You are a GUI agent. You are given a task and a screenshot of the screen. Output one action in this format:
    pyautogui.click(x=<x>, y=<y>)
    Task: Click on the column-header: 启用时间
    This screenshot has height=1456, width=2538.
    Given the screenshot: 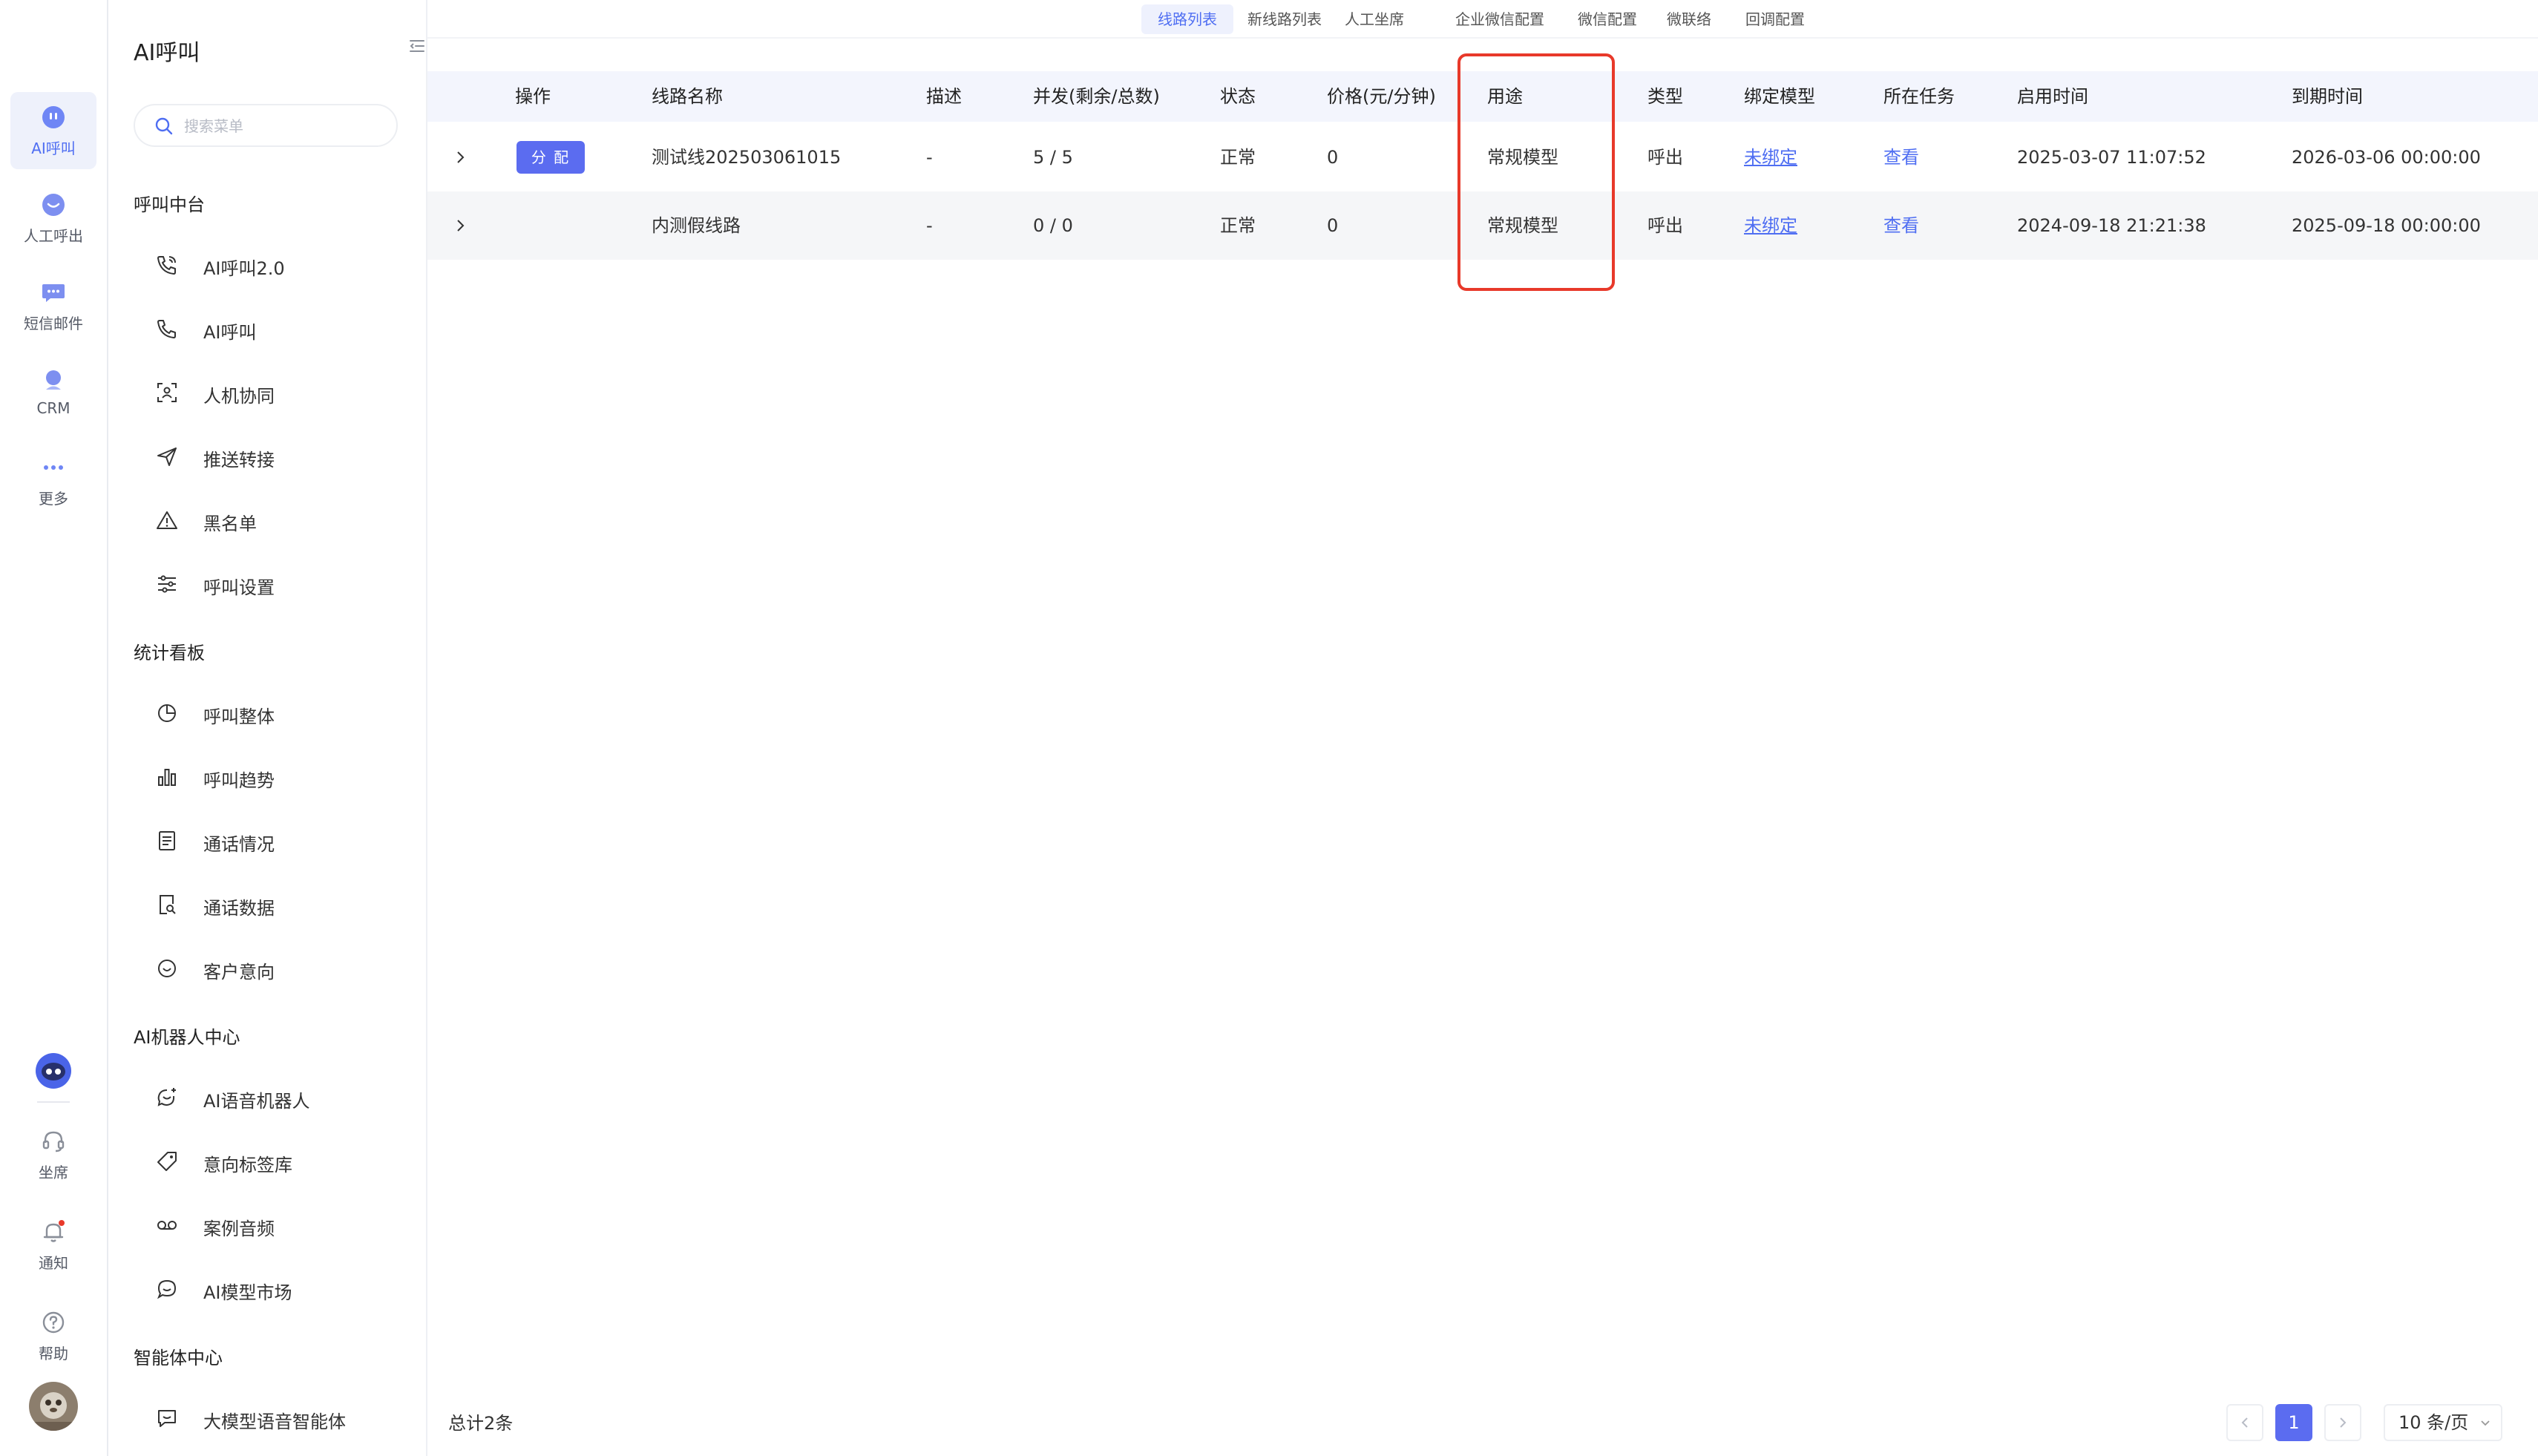 What is the action you would take?
    pyautogui.click(x=2052, y=97)
    